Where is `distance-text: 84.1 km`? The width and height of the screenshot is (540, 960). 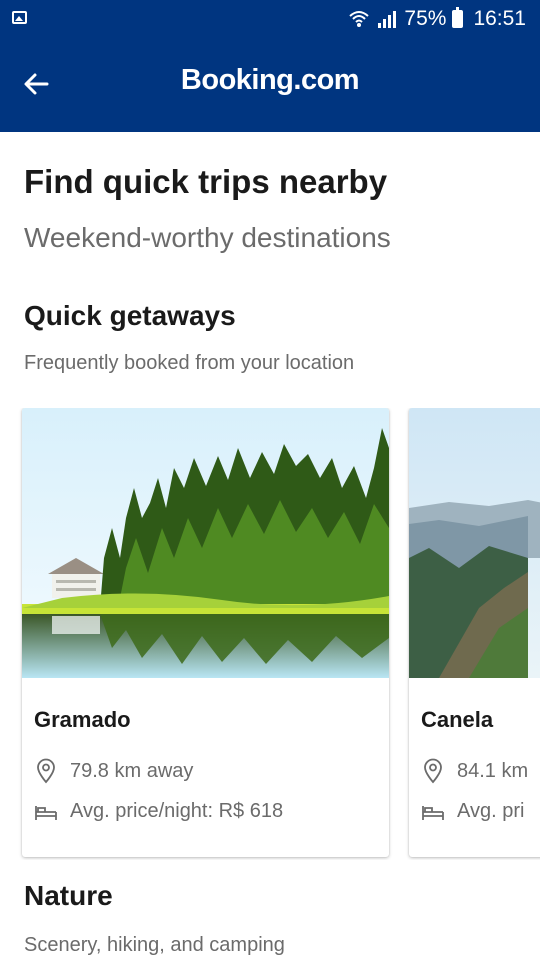
distance-text: 84.1 km is located at coordinates (493, 770).